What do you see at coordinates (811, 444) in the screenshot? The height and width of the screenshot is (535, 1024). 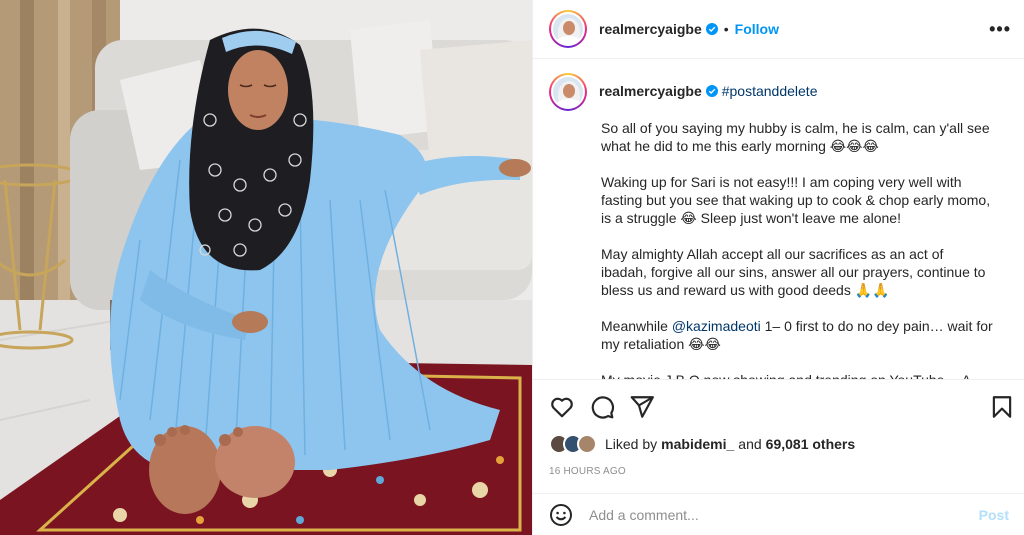 I see `likes-count: 69,081 others` at bounding box center [811, 444].